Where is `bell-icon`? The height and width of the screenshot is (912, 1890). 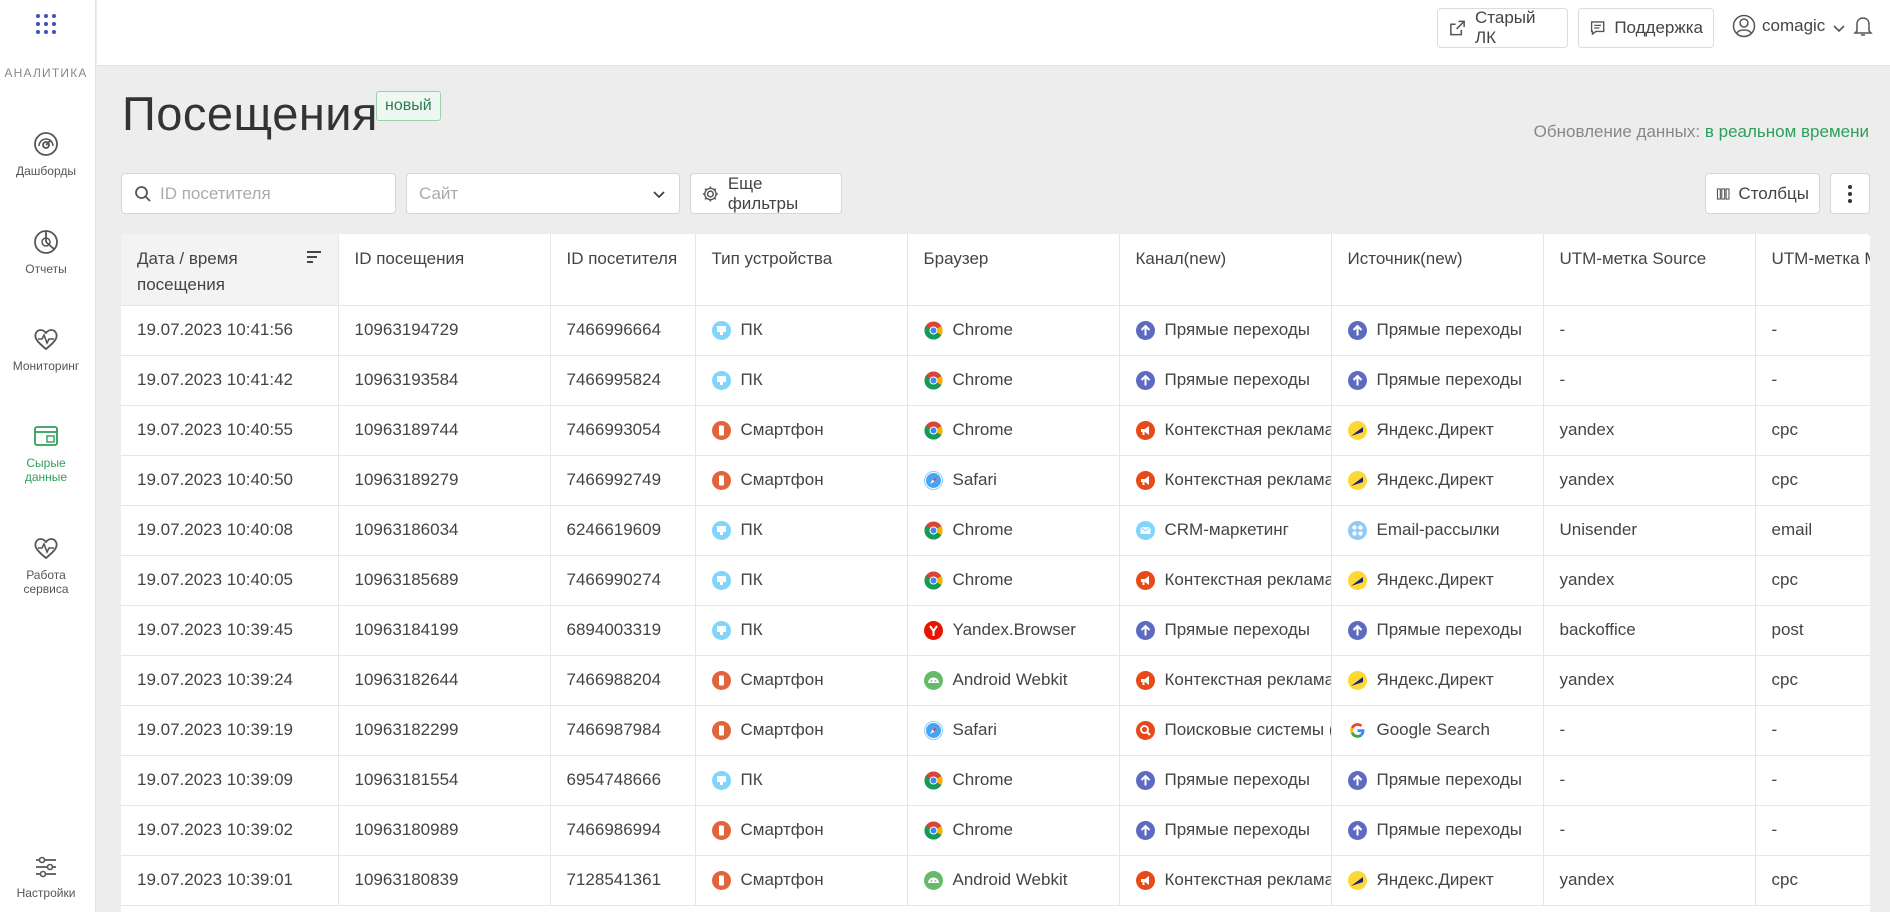 bell-icon is located at coordinates (1863, 26).